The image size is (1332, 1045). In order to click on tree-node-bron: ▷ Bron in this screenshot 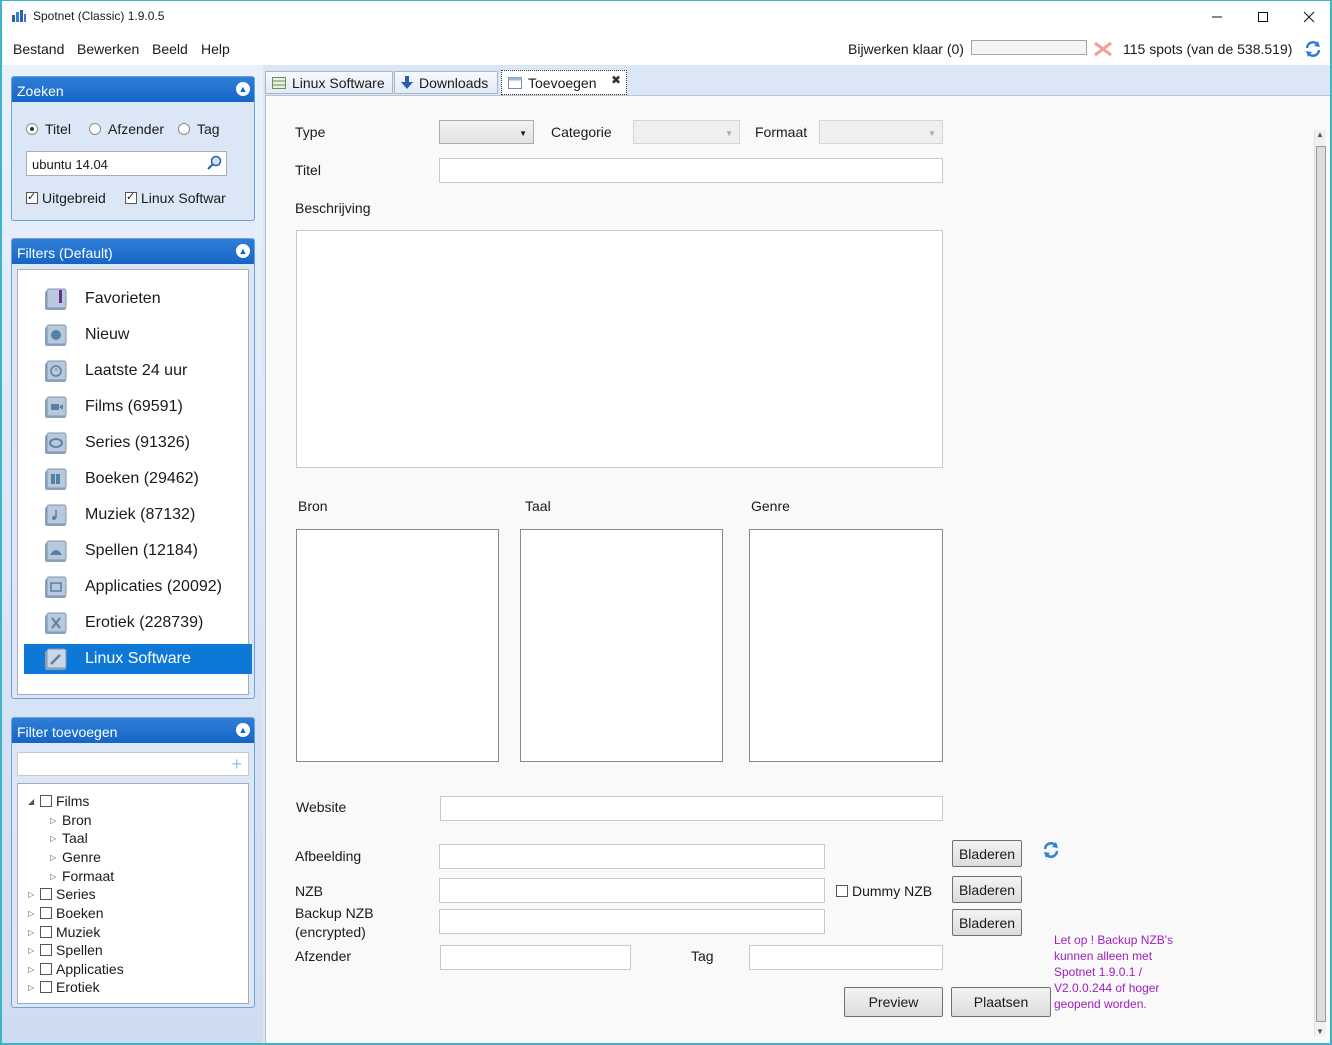, I will do `click(71, 820)`.